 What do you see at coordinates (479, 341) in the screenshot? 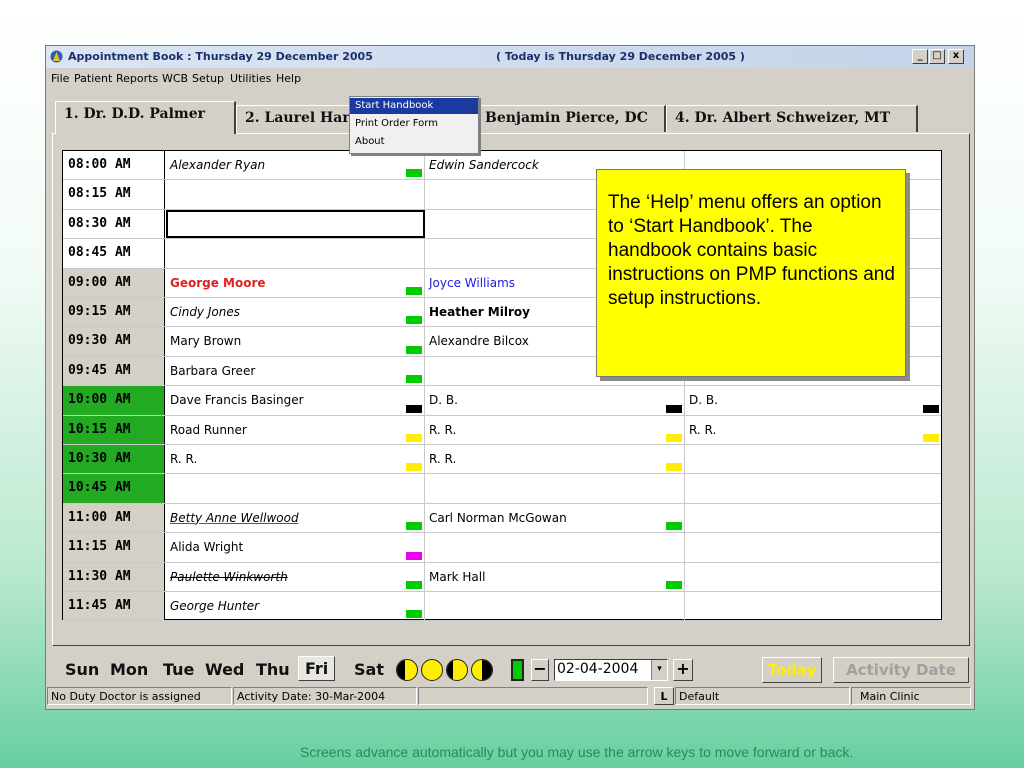
I see `patient-name: Alexandre Bilcox` at bounding box center [479, 341].